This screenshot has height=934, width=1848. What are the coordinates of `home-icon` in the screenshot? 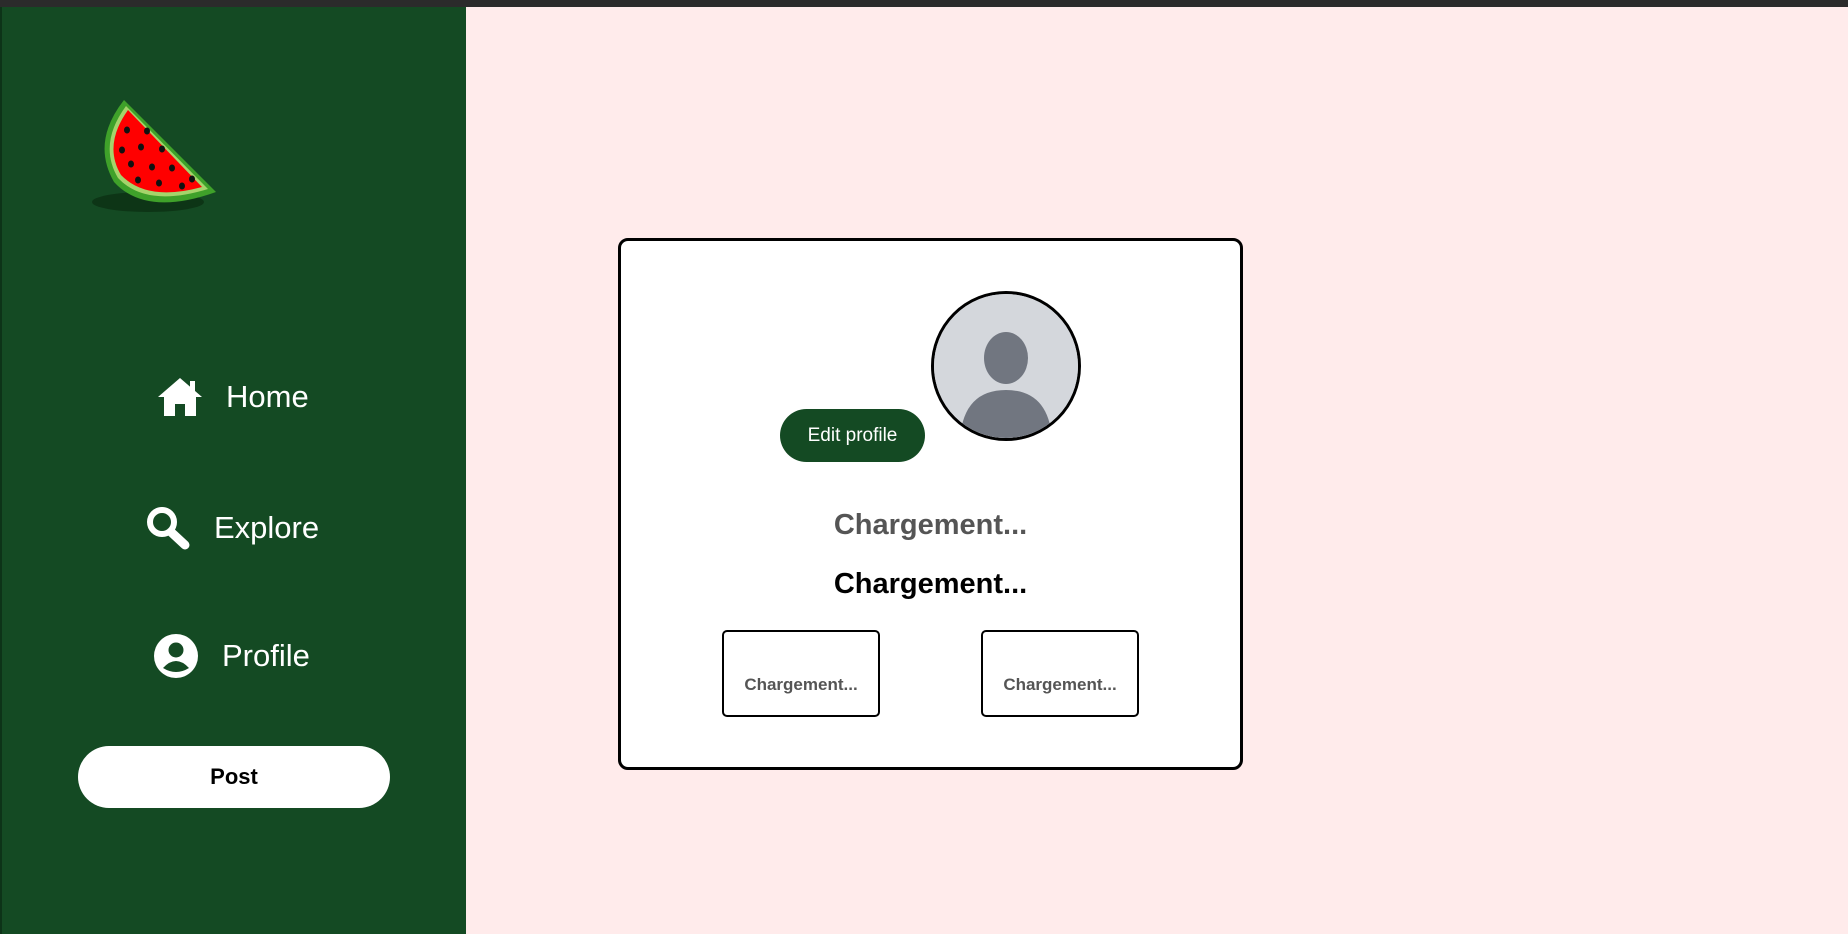 It's located at (180, 397).